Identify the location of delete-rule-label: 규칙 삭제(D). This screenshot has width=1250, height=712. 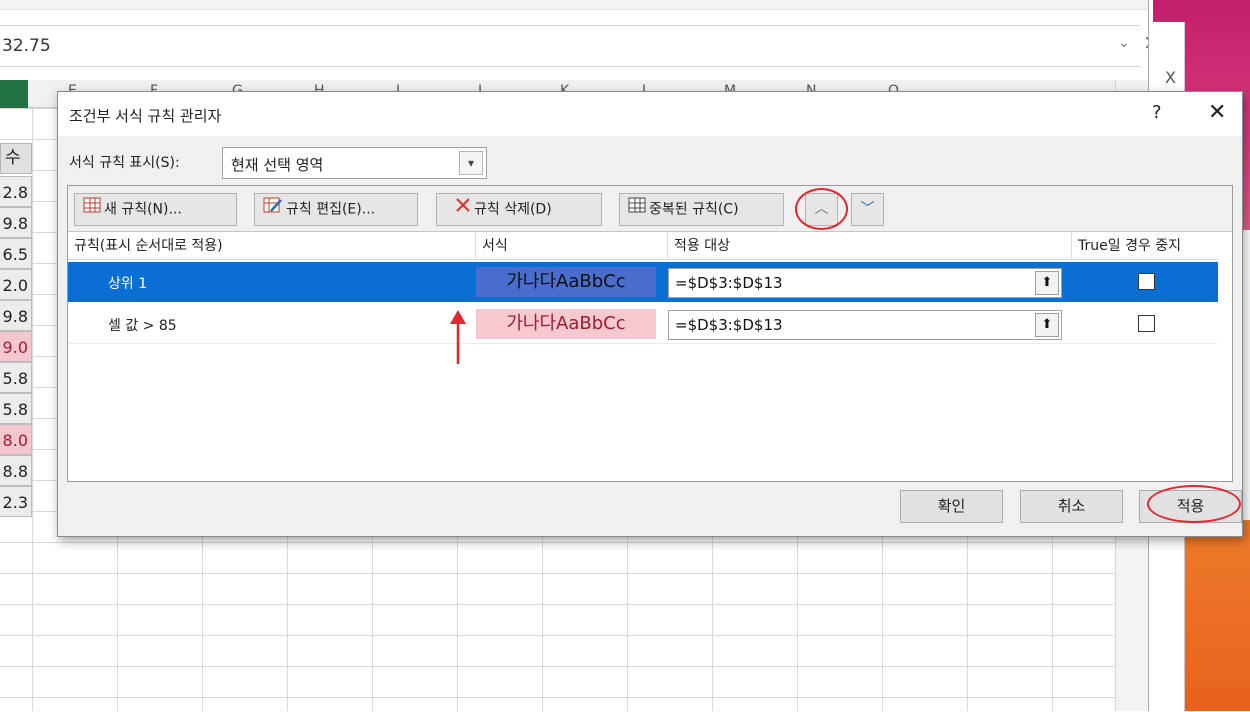
(513, 209).